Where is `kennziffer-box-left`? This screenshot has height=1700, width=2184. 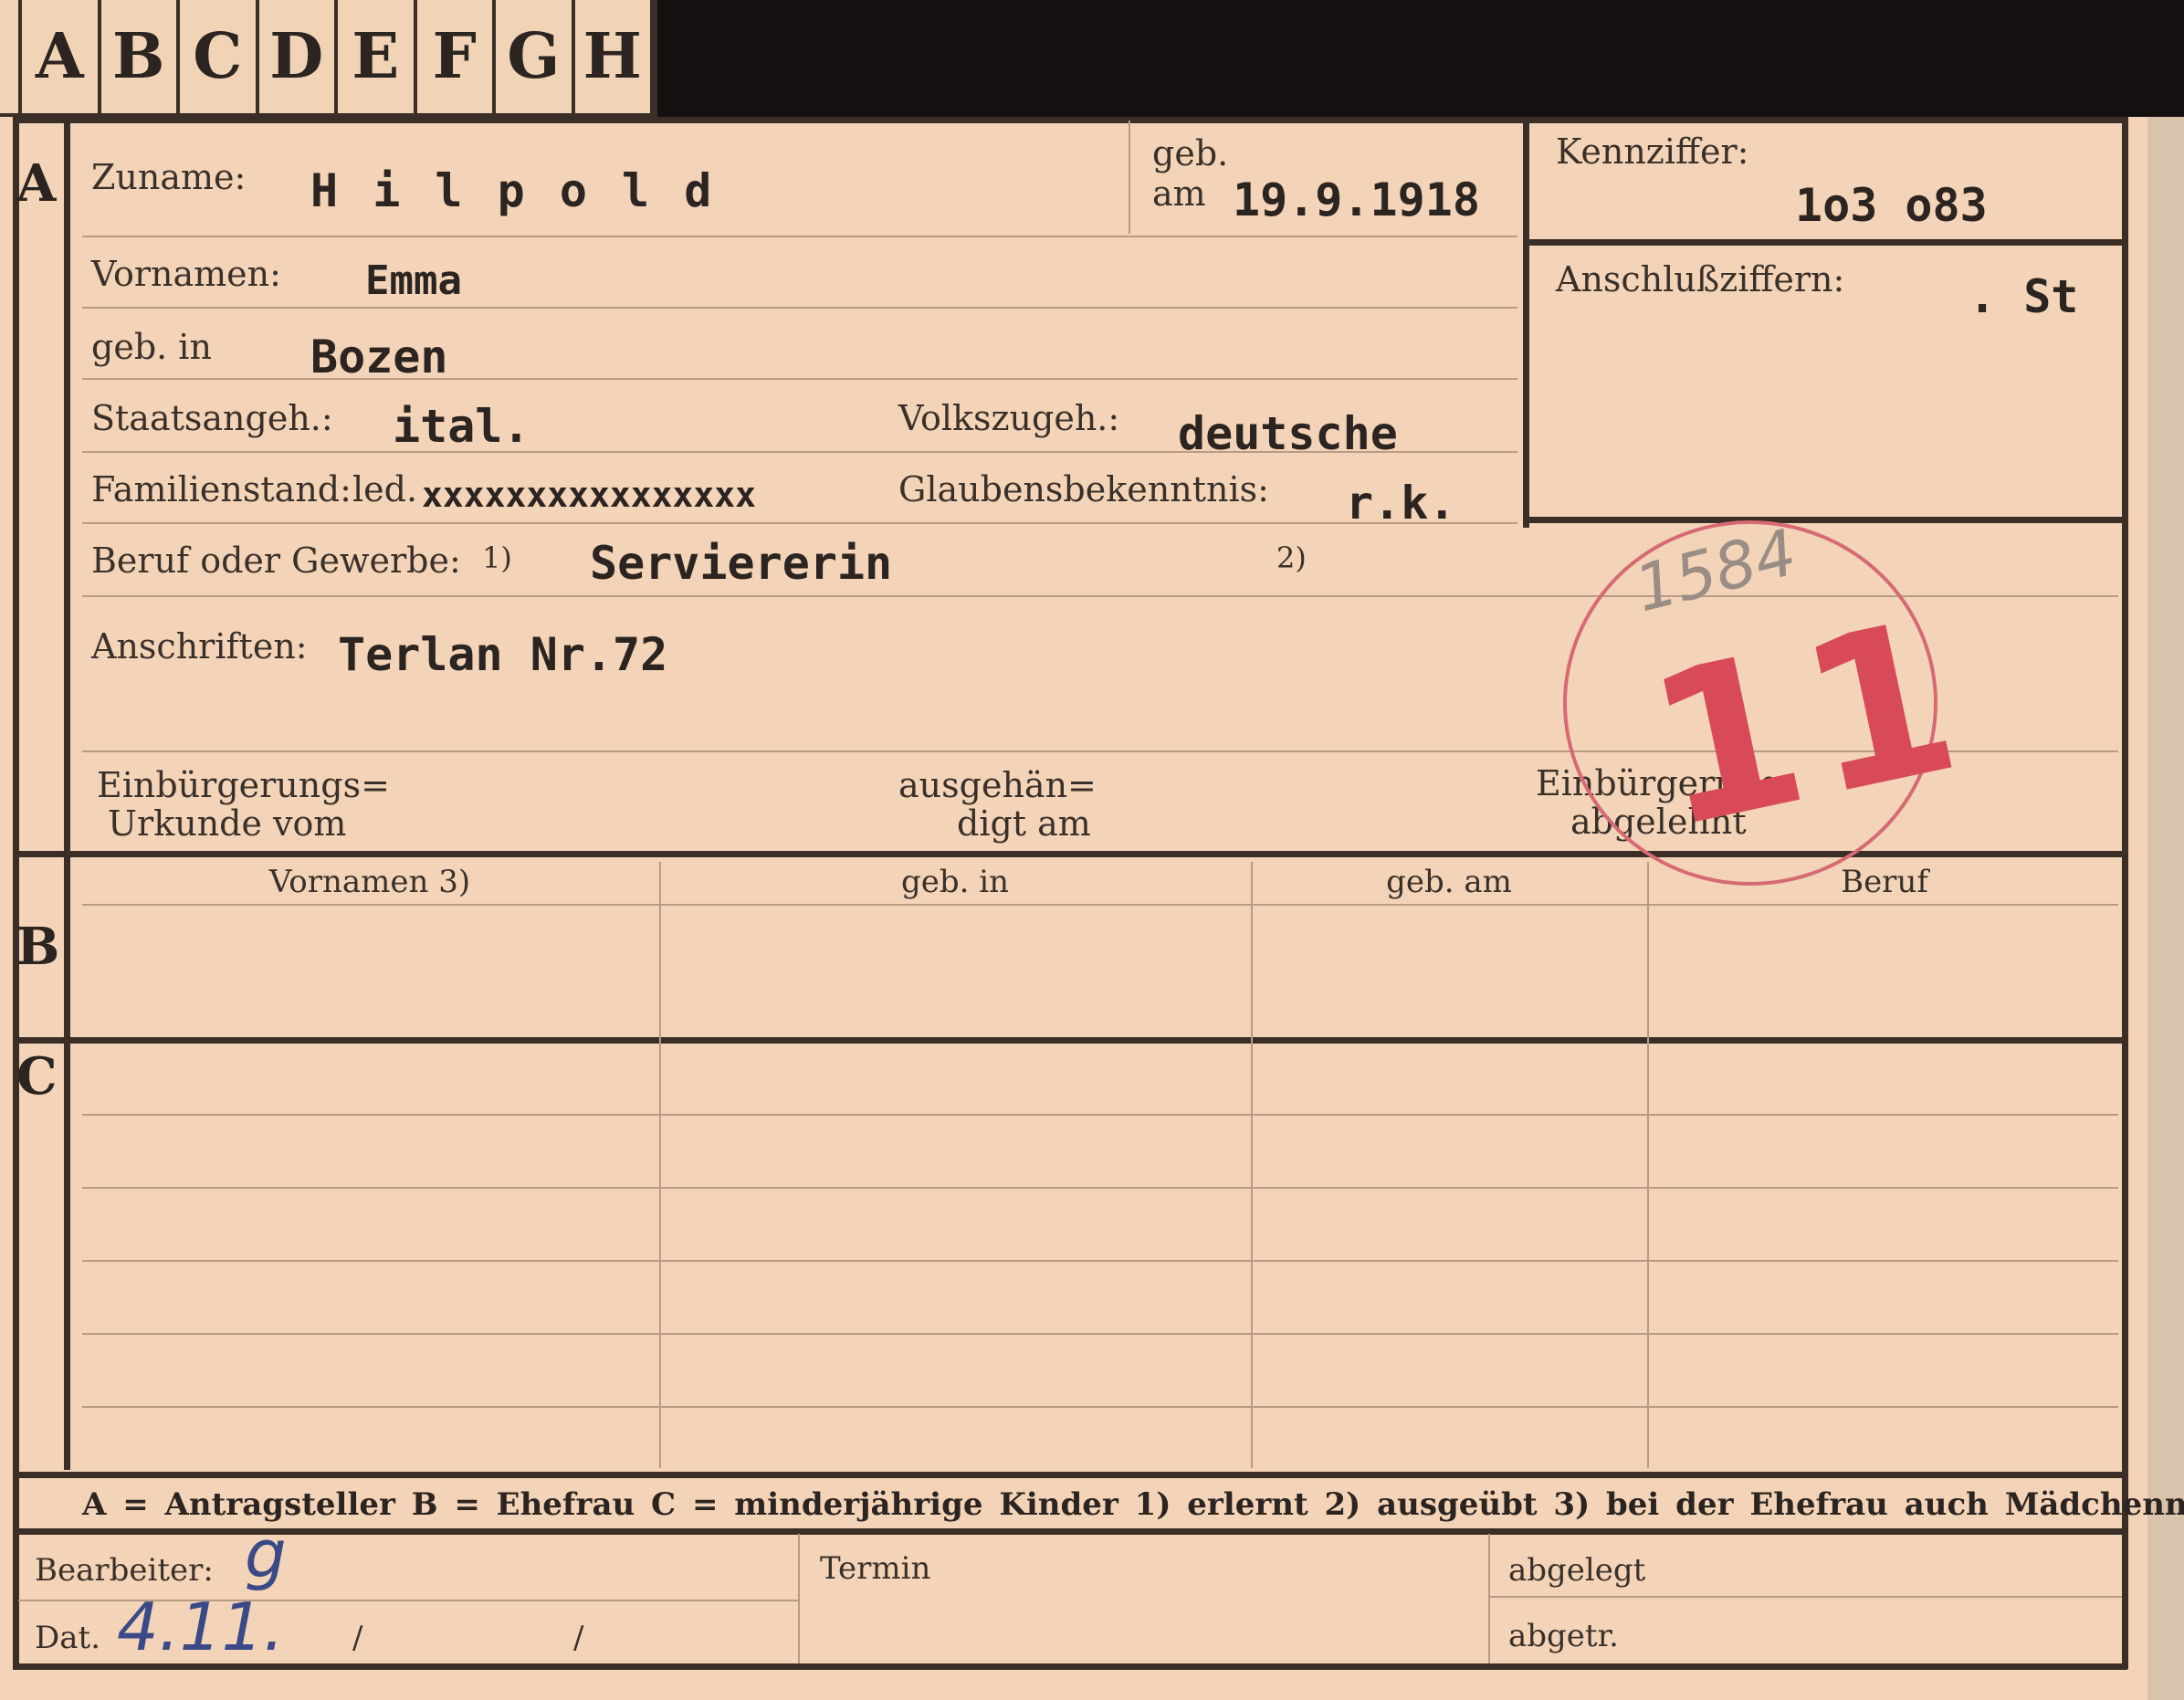
kennziffer-box-left is located at coordinates (1526, 323).